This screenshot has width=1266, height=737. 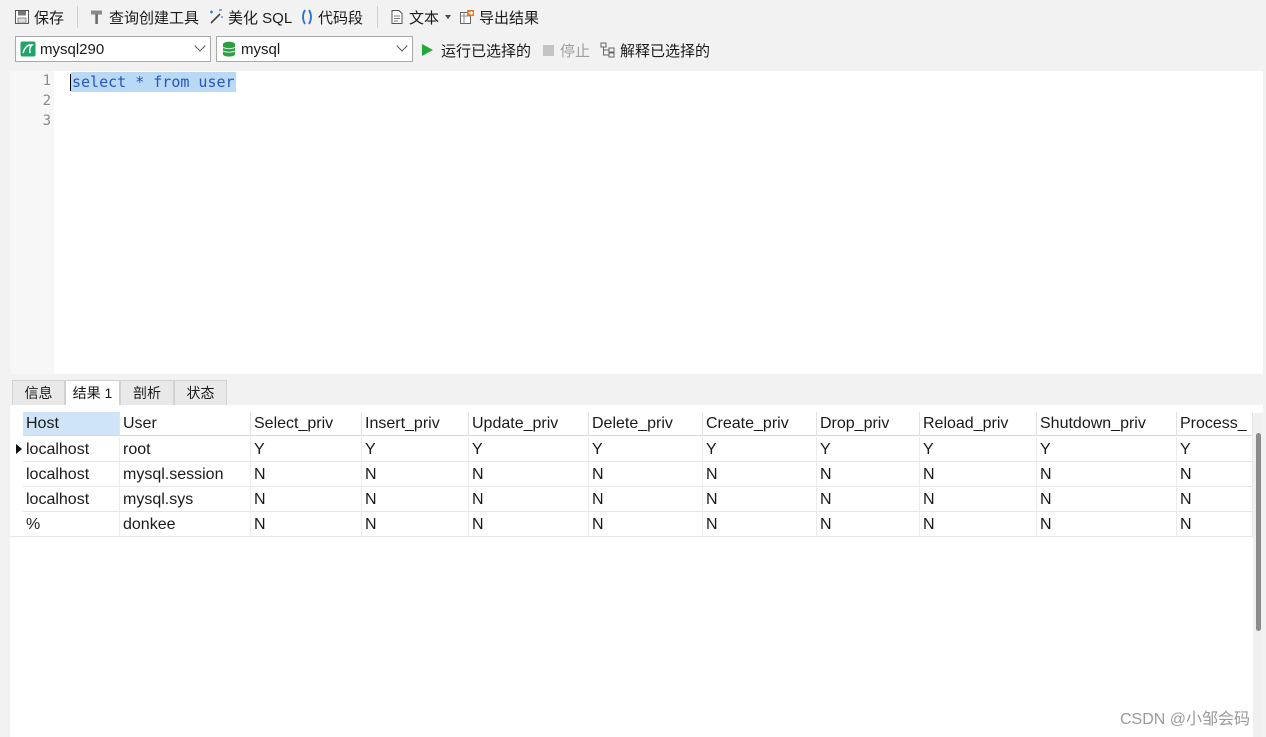 I want to click on column-header: Update_priv, so click(x=529, y=424).